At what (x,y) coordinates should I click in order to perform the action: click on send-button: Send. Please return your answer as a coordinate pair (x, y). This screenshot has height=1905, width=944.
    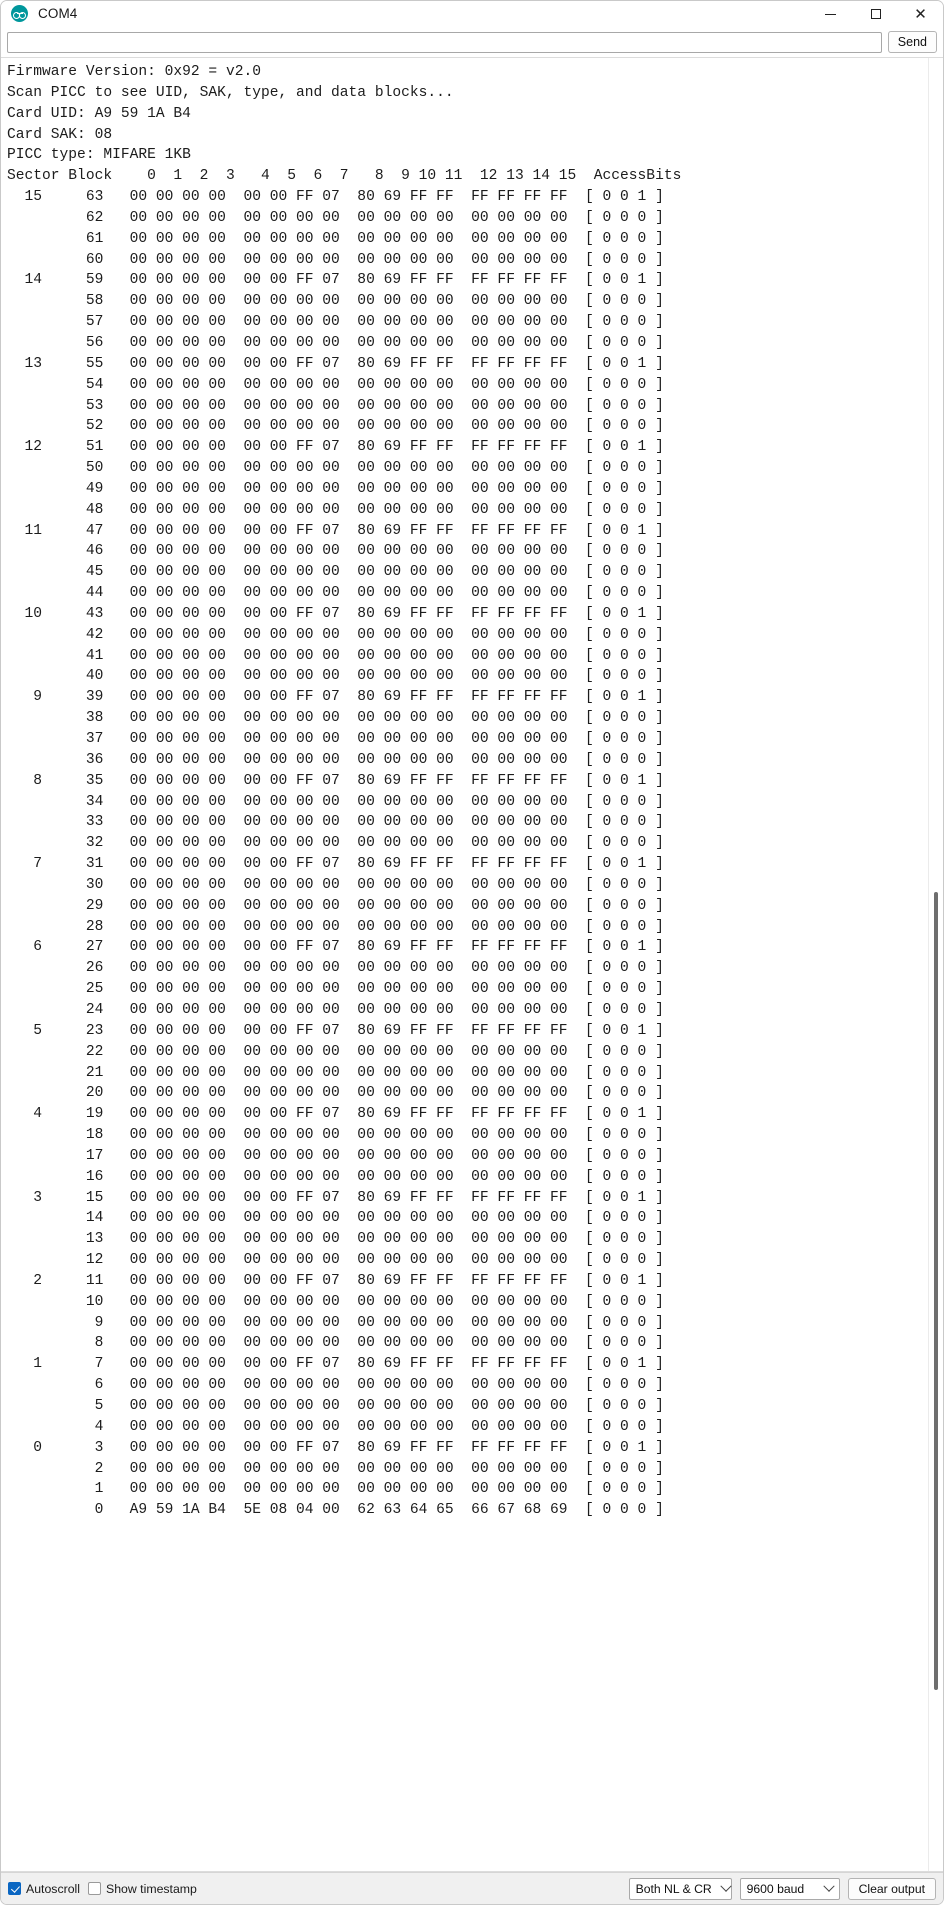
    Looking at the image, I should click on (912, 42).